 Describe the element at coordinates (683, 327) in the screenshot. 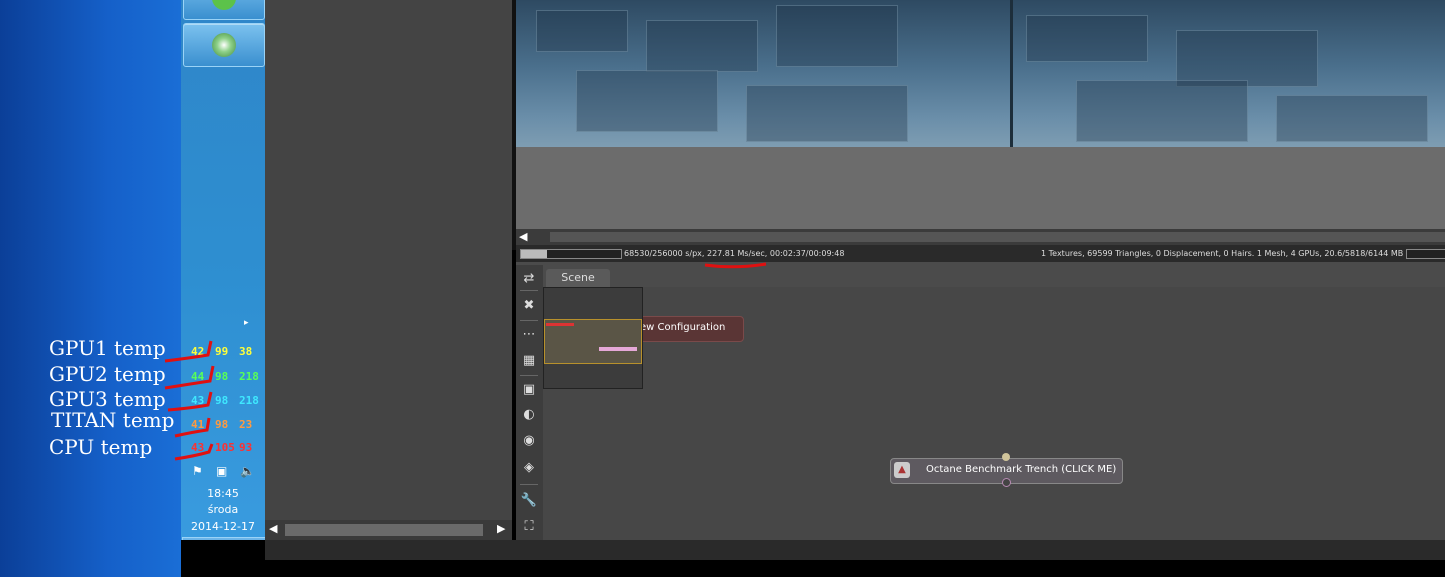

I see `configuration-node-label: ew Configuration` at that location.